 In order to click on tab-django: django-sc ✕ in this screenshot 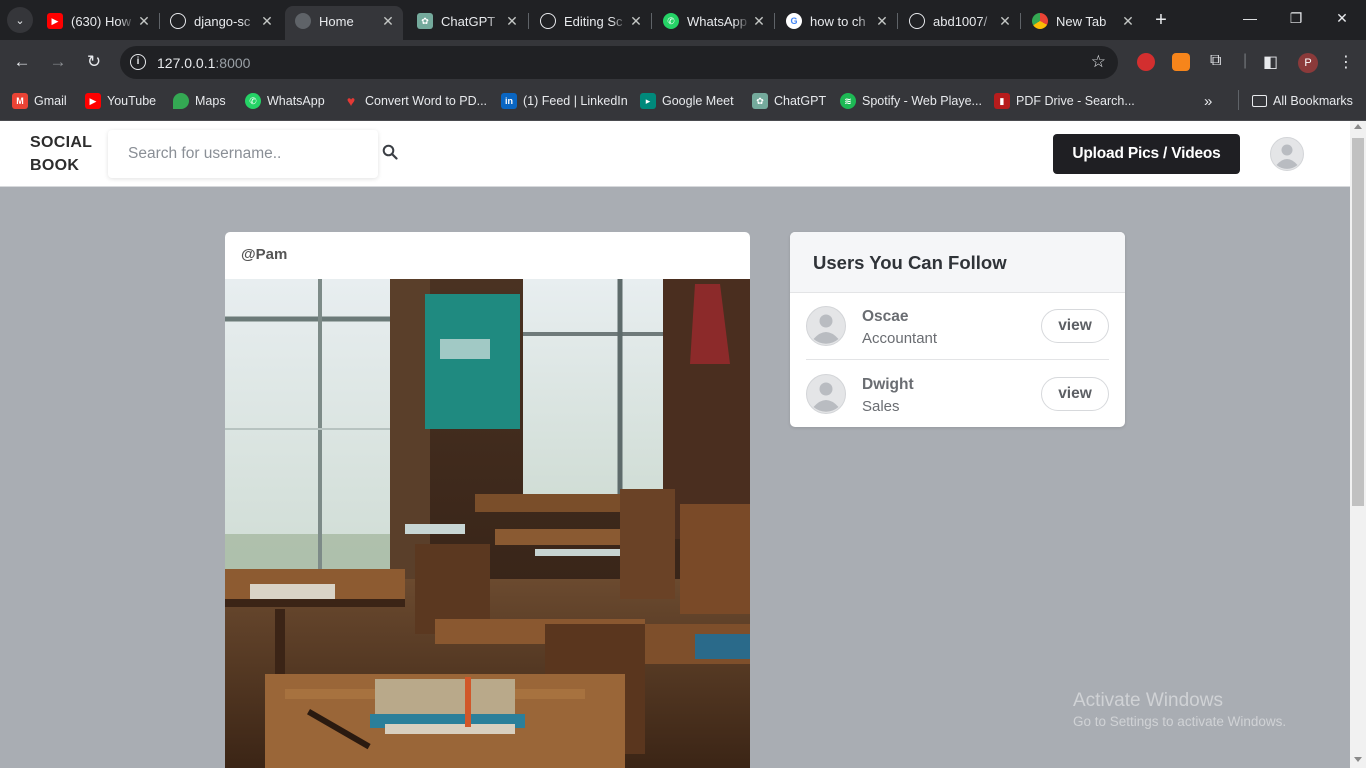, I will do `click(221, 21)`.